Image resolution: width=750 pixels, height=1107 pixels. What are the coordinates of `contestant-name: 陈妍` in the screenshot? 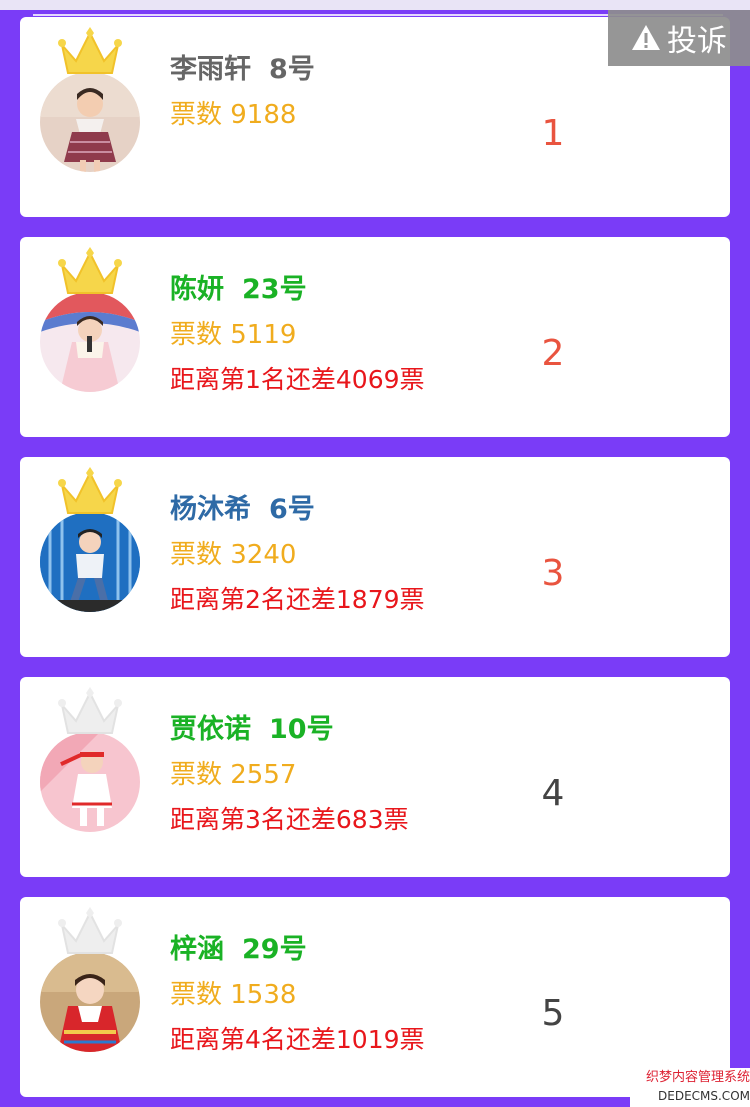 It's located at (197, 289).